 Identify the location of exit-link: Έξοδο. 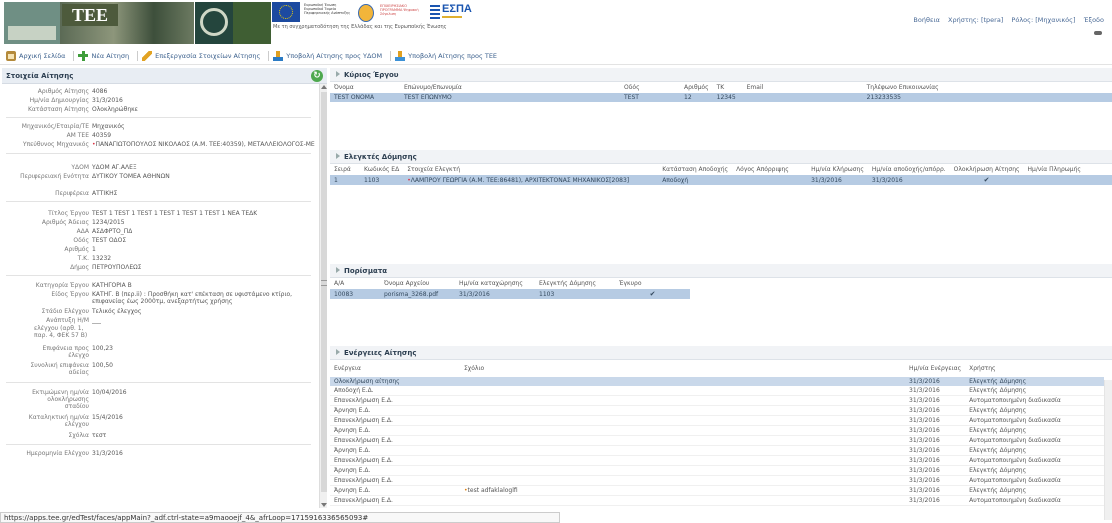
(1094, 20).